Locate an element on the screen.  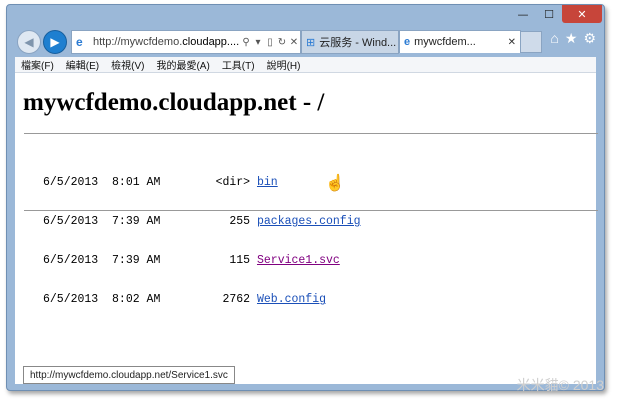
refresh-icon: ↻ is located at coordinates (282, 42).